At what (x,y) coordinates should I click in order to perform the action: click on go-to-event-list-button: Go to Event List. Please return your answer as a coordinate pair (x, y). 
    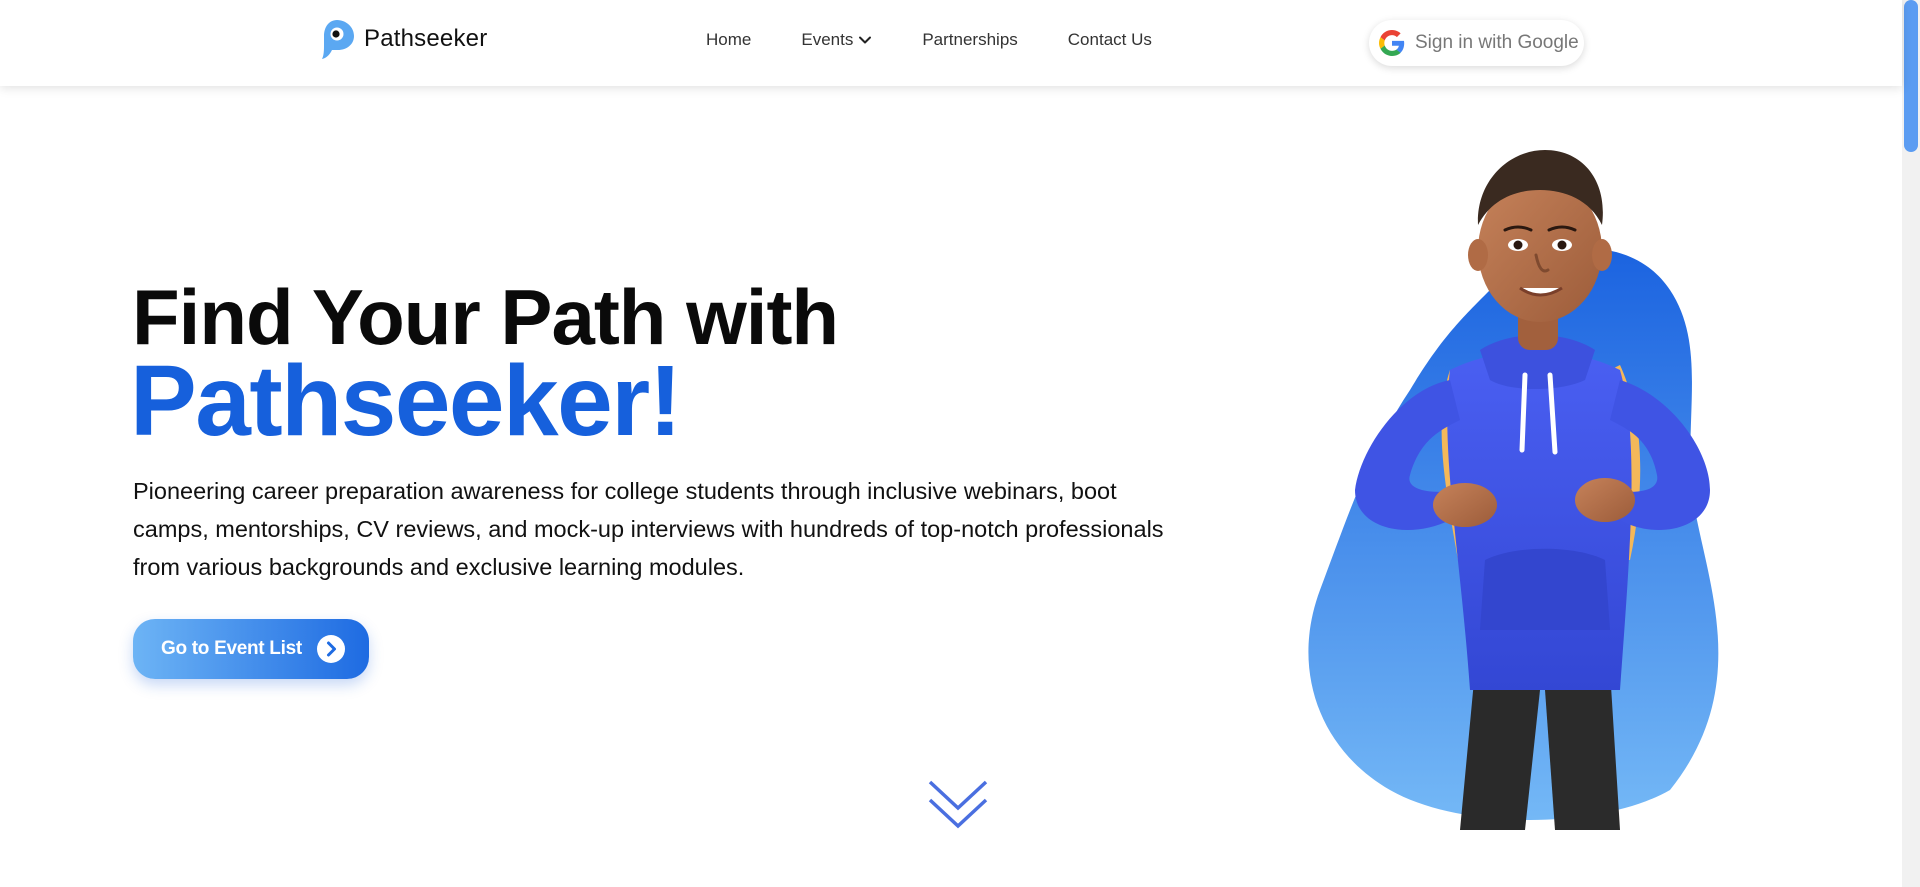
    Looking at the image, I should click on (251, 649).